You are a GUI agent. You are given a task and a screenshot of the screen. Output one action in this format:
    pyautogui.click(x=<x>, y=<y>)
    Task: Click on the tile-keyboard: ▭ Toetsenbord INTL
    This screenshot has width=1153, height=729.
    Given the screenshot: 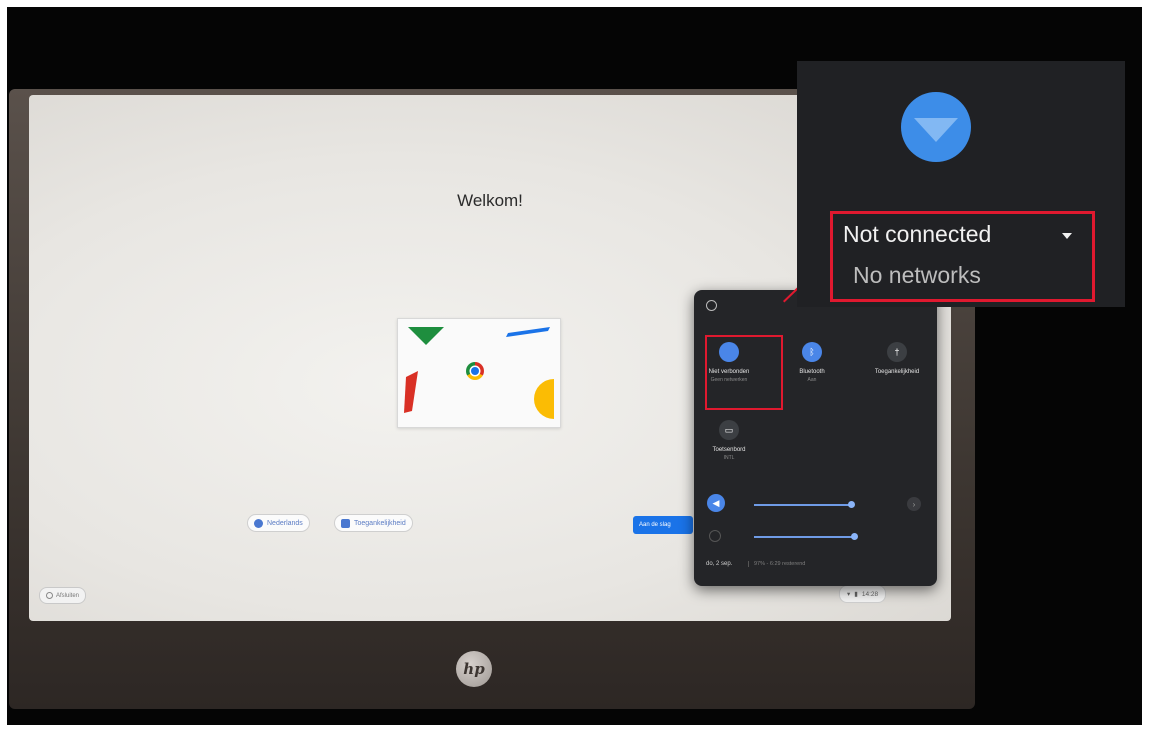 What is the action you would take?
    pyautogui.click(x=729, y=440)
    